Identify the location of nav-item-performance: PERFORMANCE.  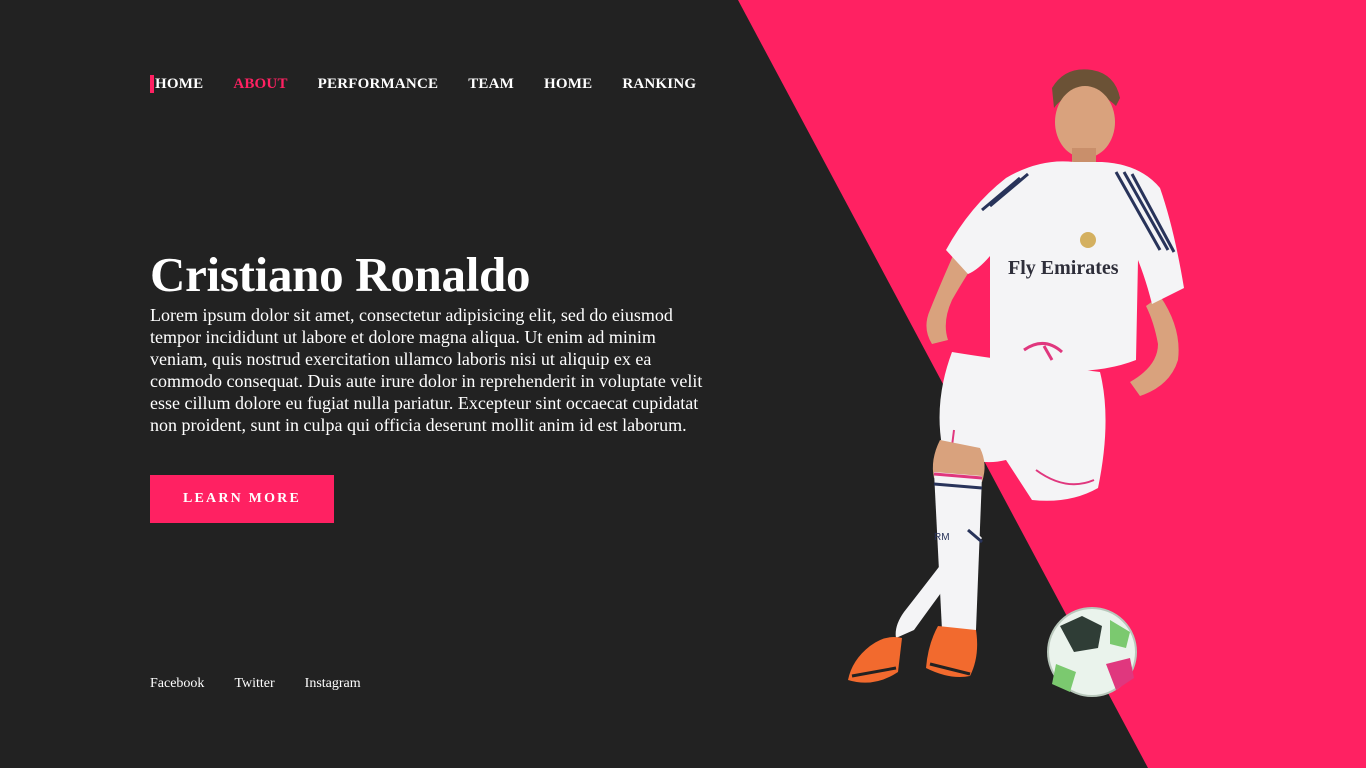
(378, 84).